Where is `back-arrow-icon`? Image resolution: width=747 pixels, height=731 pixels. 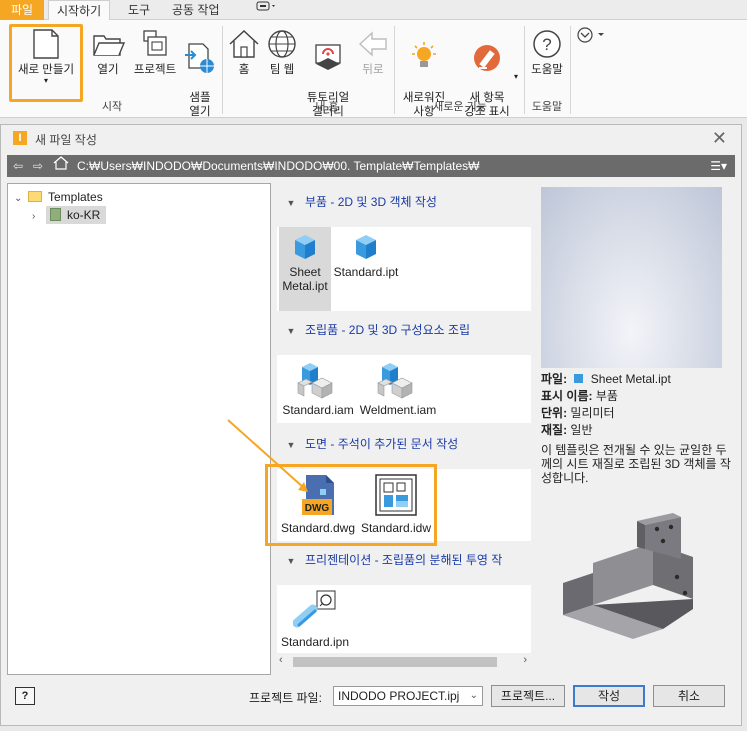 back-arrow-icon is located at coordinates (372, 44).